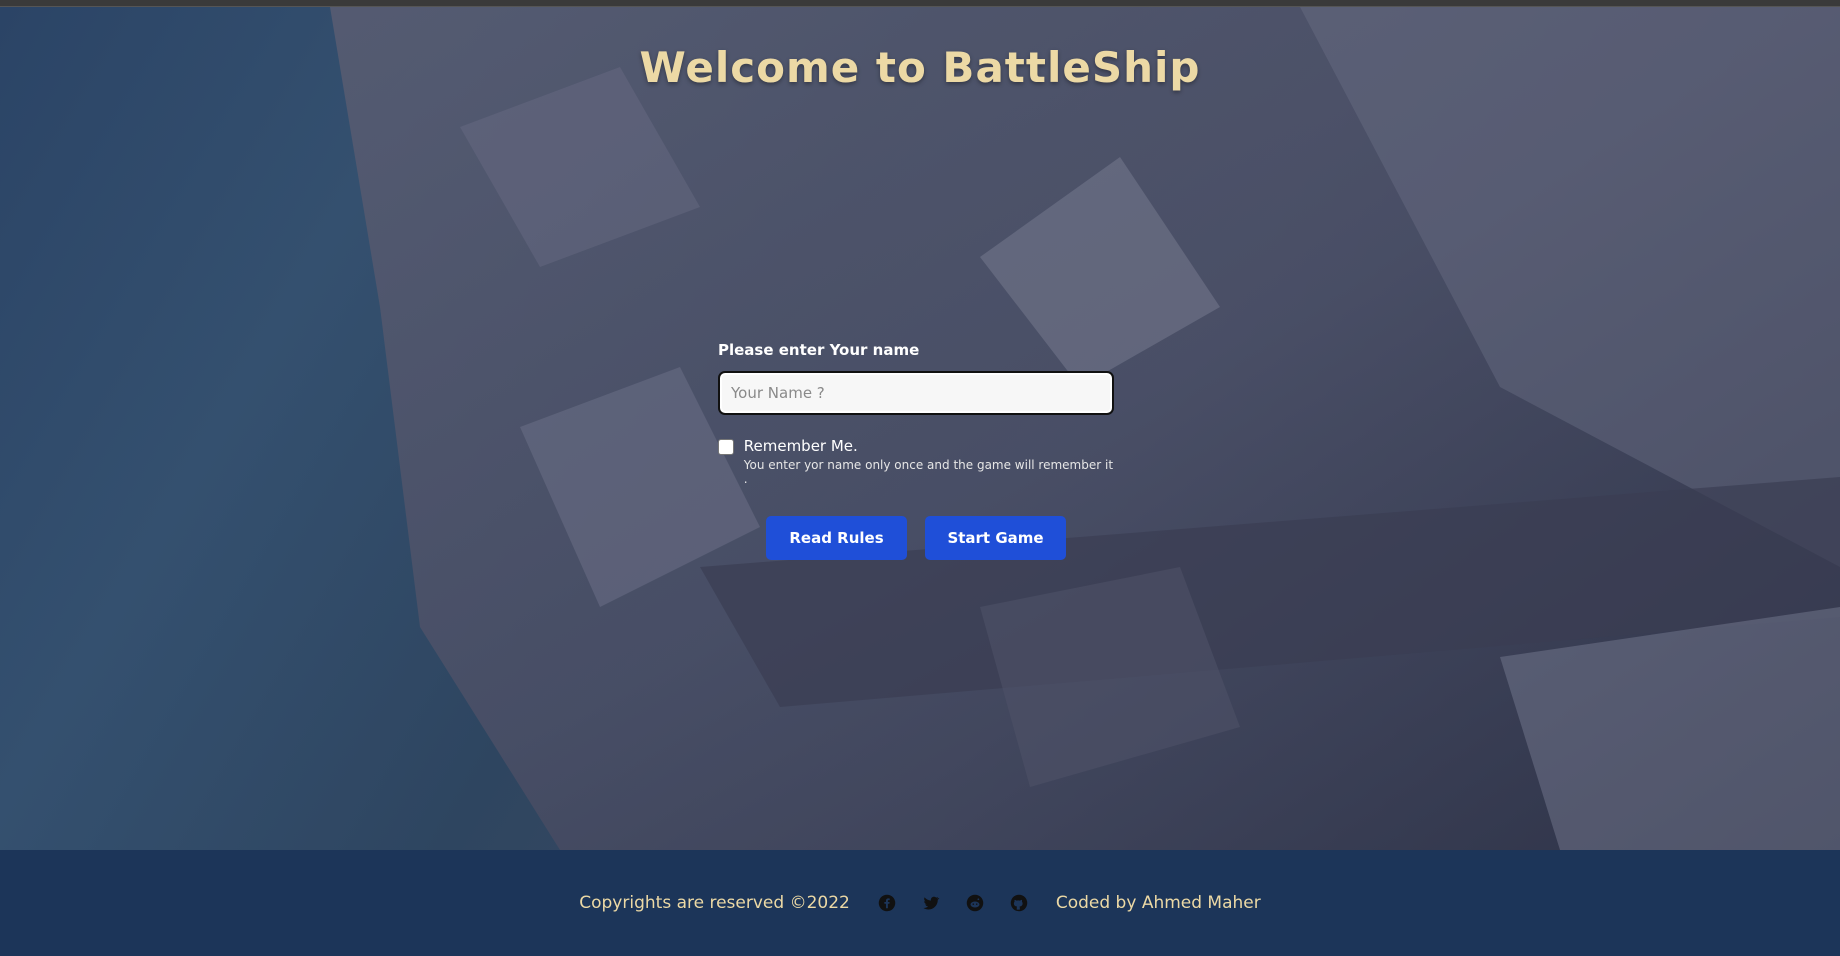  What do you see at coordinates (836, 538) in the screenshot?
I see `read-rules-button: Read Rules` at bounding box center [836, 538].